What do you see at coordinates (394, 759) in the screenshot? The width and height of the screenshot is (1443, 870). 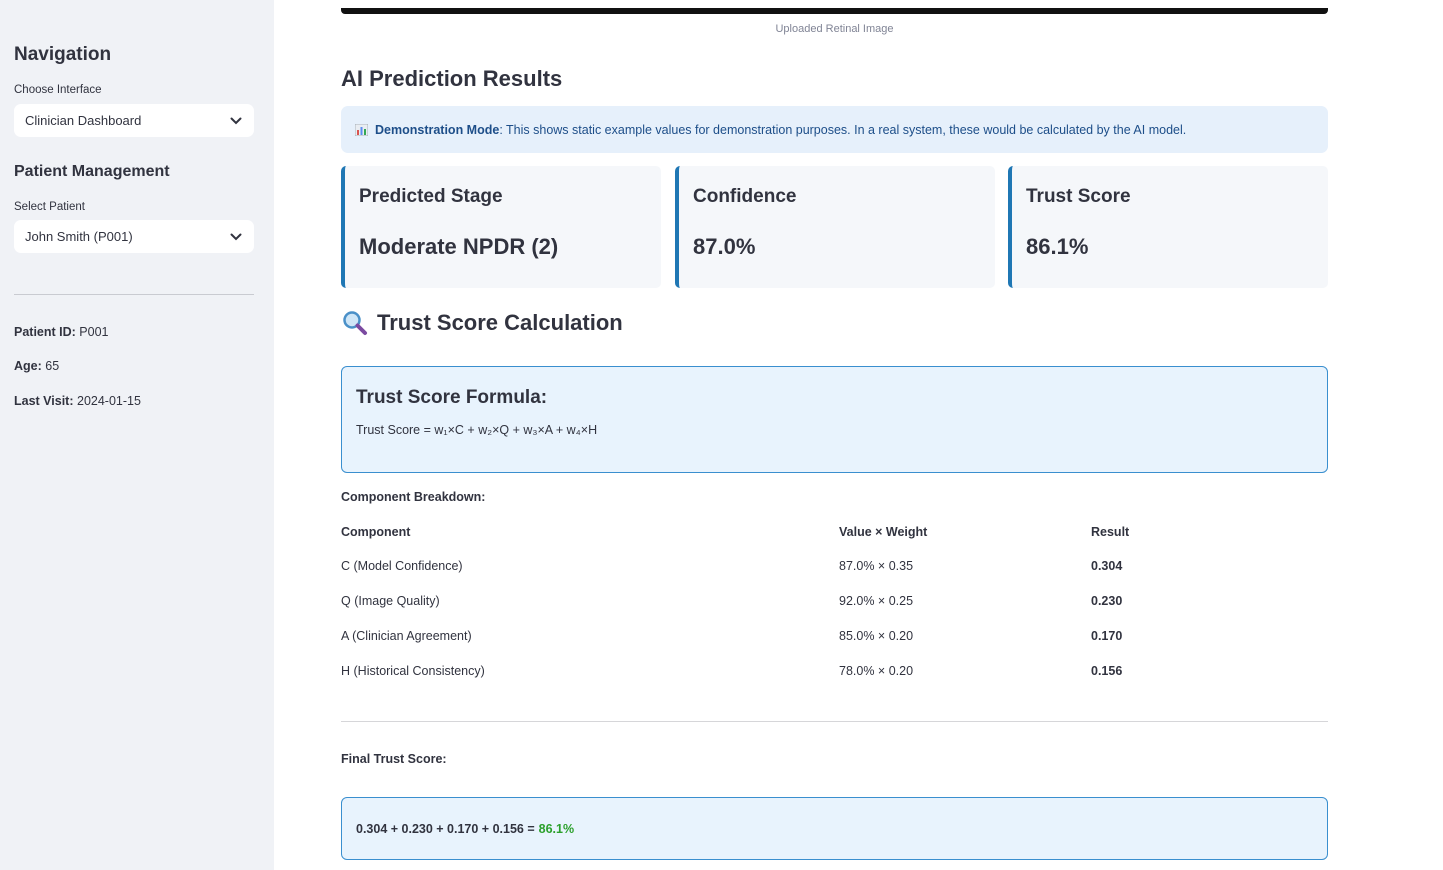 I see `final-trust-label: Final Trust Score:` at bounding box center [394, 759].